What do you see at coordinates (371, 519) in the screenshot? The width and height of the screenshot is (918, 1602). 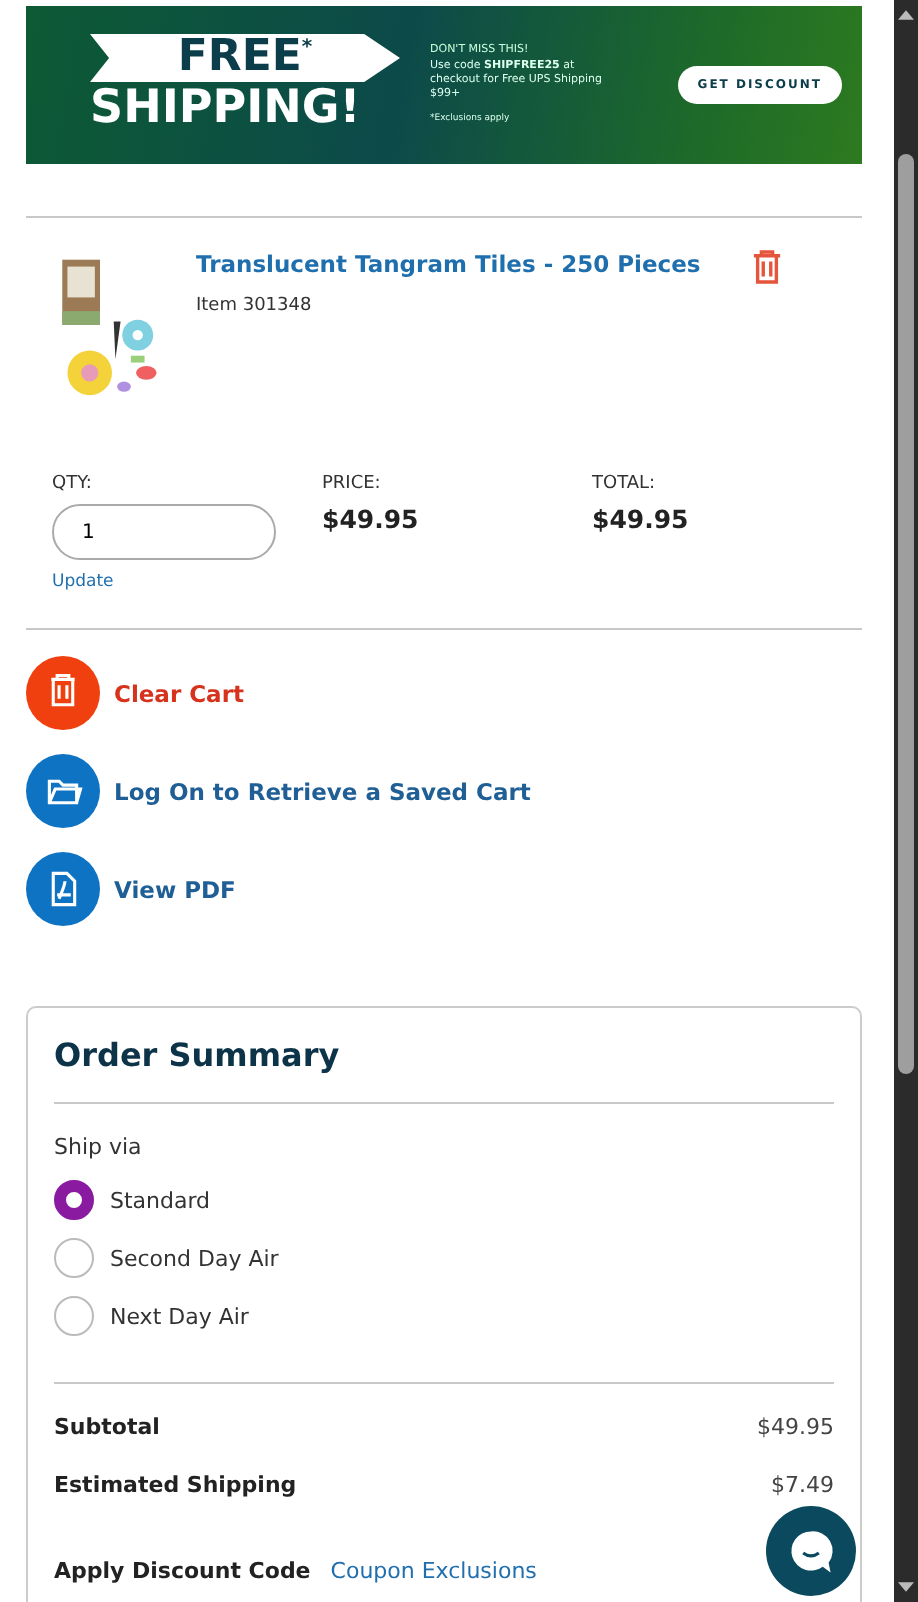 I see `price-value: $49.95` at bounding box center [371, 519].